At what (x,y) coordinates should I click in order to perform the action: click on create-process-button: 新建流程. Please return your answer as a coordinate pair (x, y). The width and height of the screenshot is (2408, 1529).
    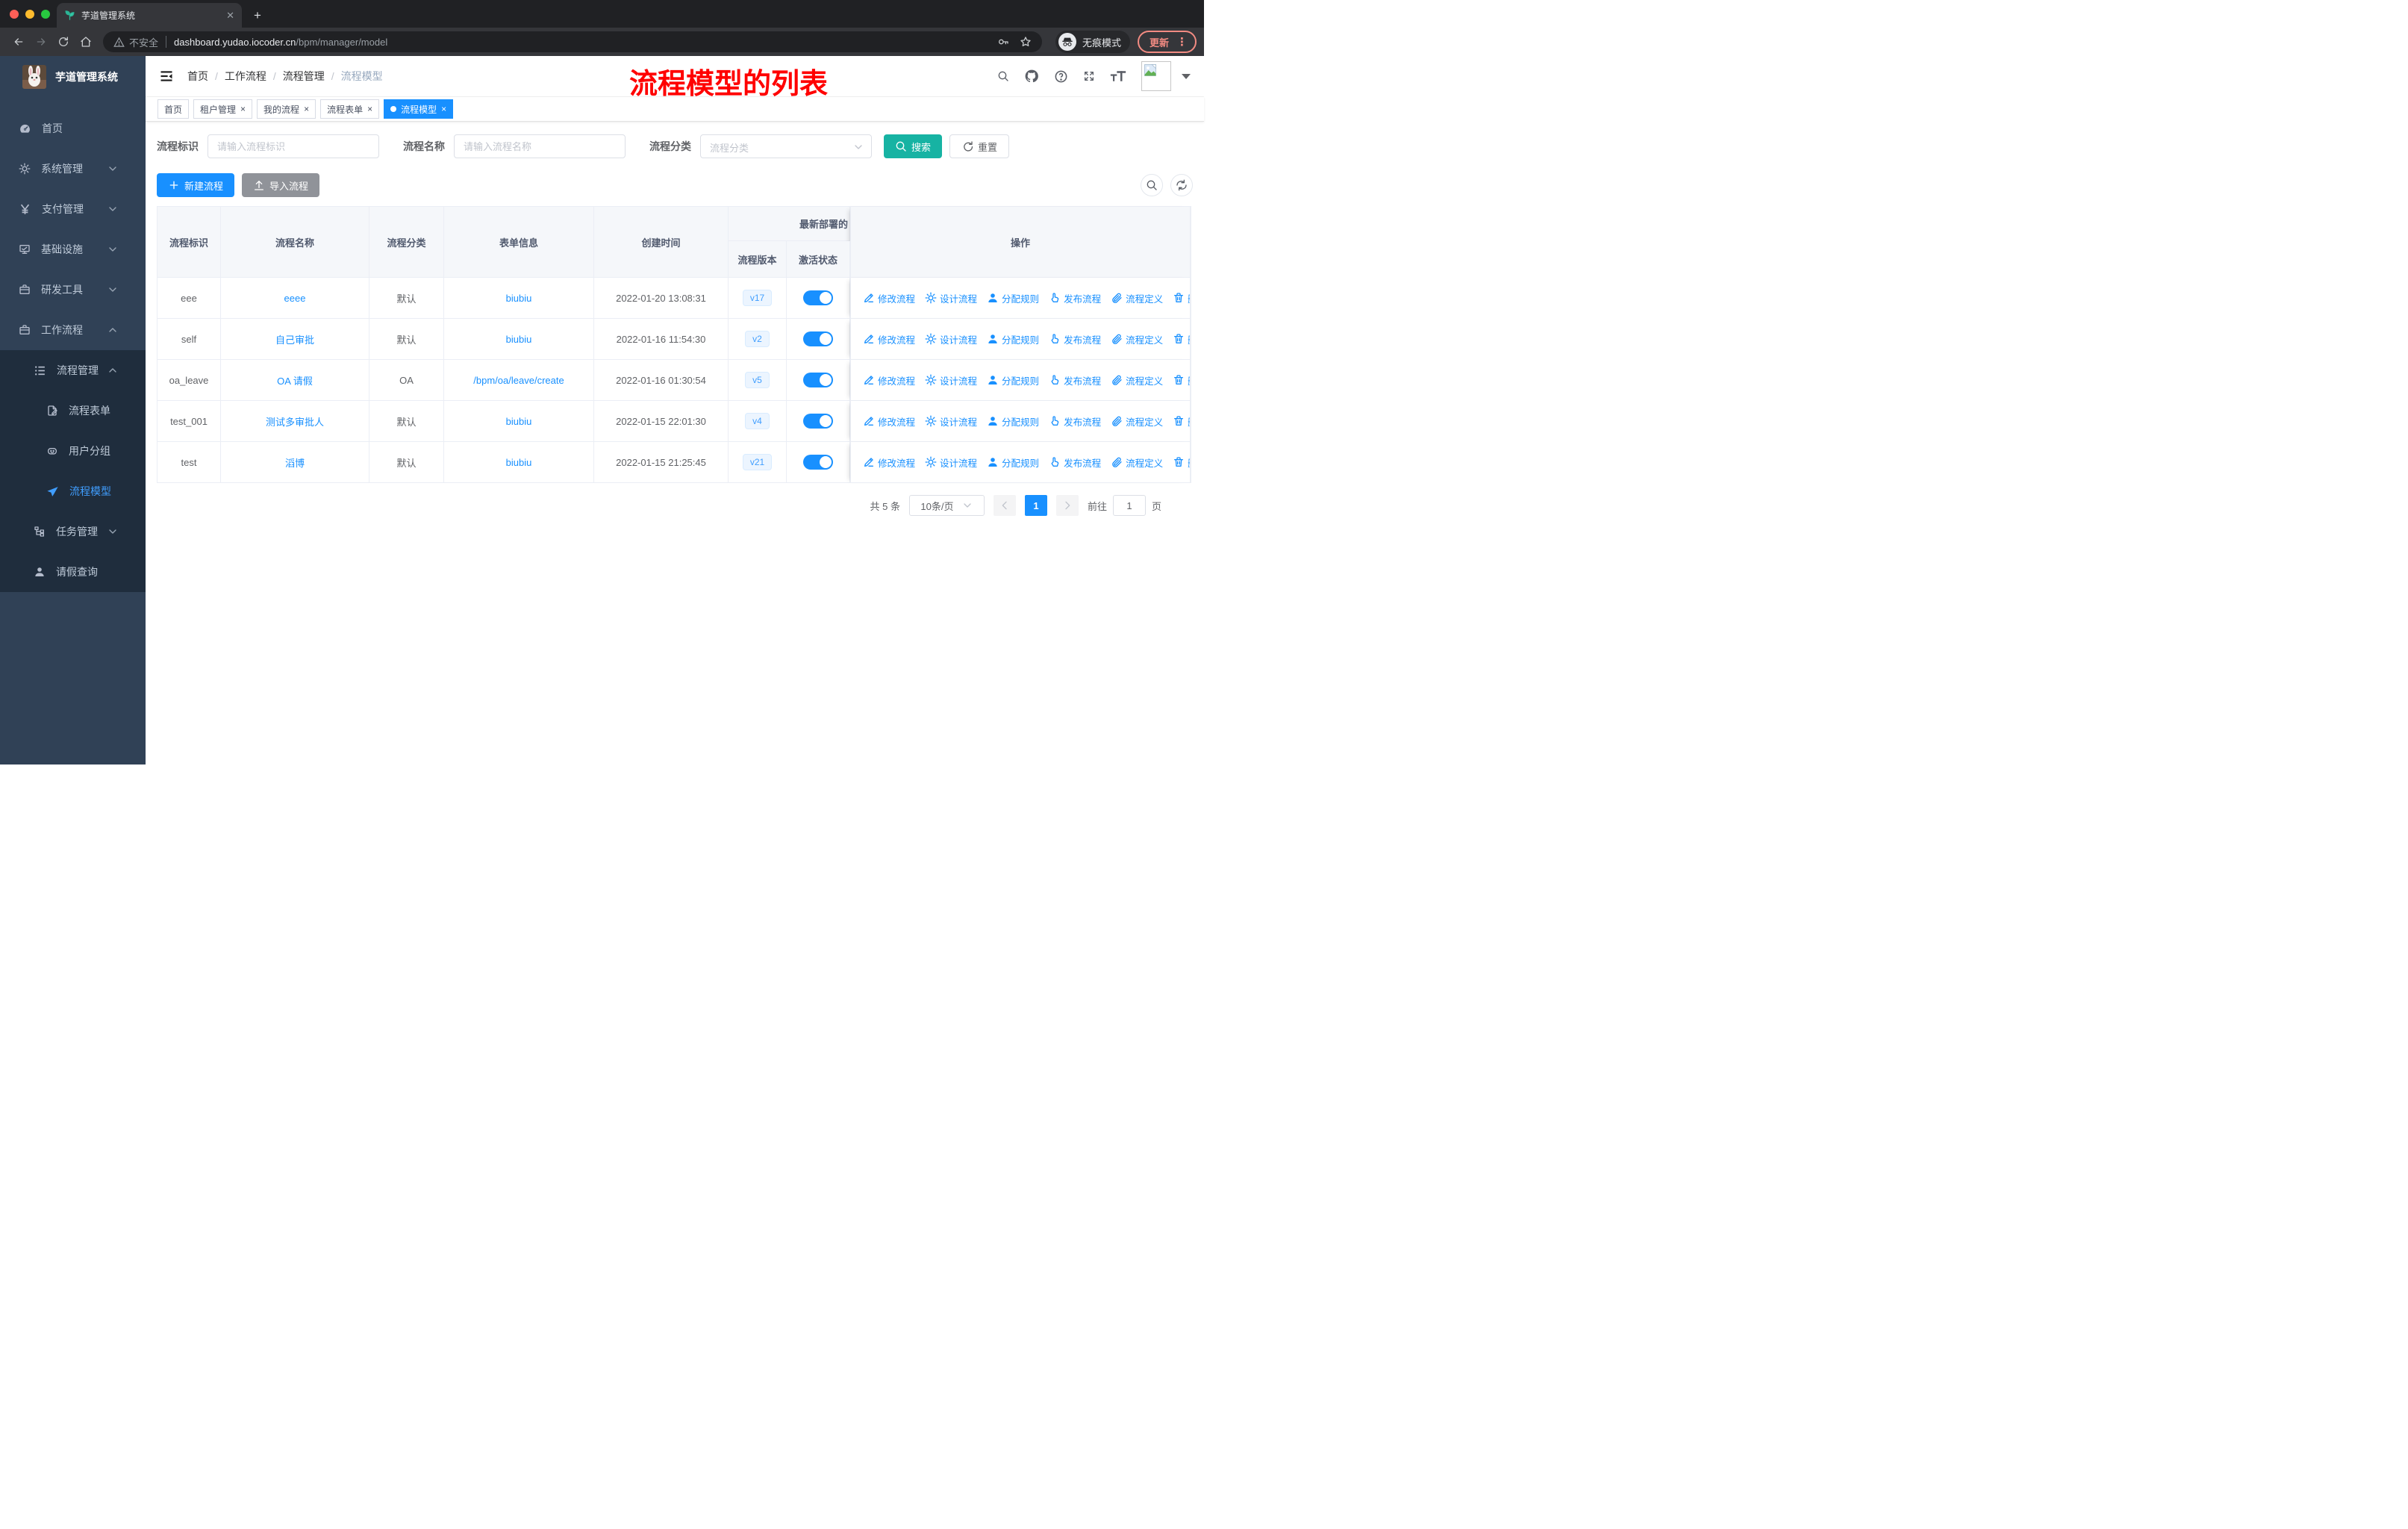
    Looking at the image, I should click on (196, 185).